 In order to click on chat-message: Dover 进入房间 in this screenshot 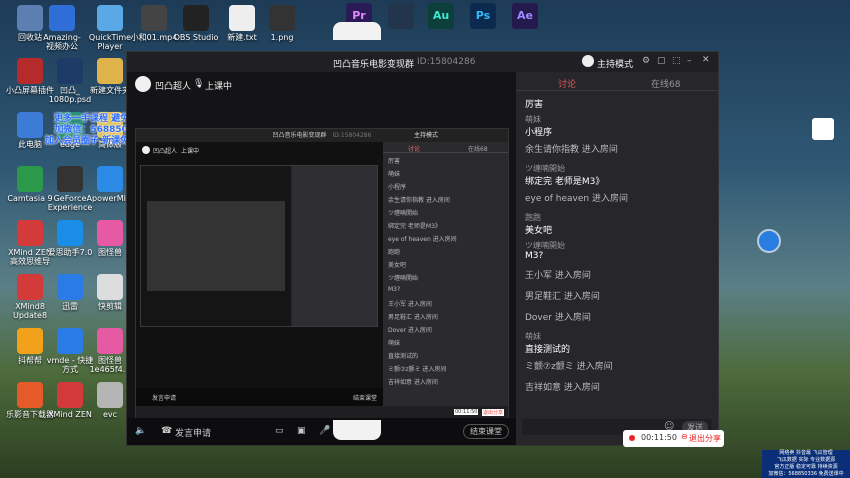, I will do `click(558, 318)`.